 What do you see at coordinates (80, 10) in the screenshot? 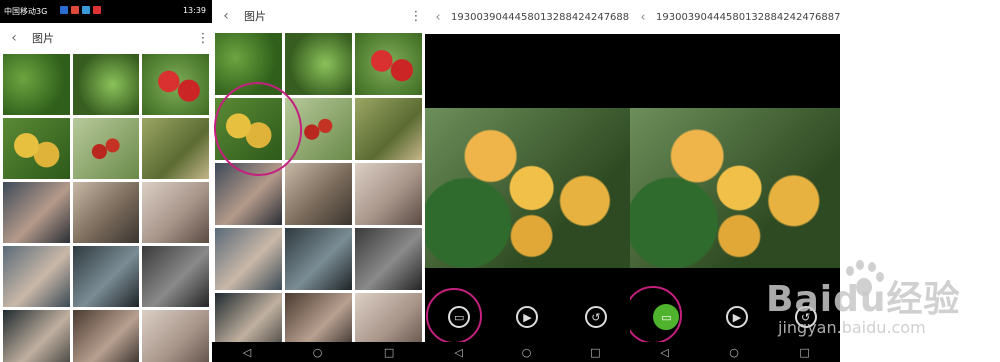
I see `status-icons` at bounding box center [80, 10].